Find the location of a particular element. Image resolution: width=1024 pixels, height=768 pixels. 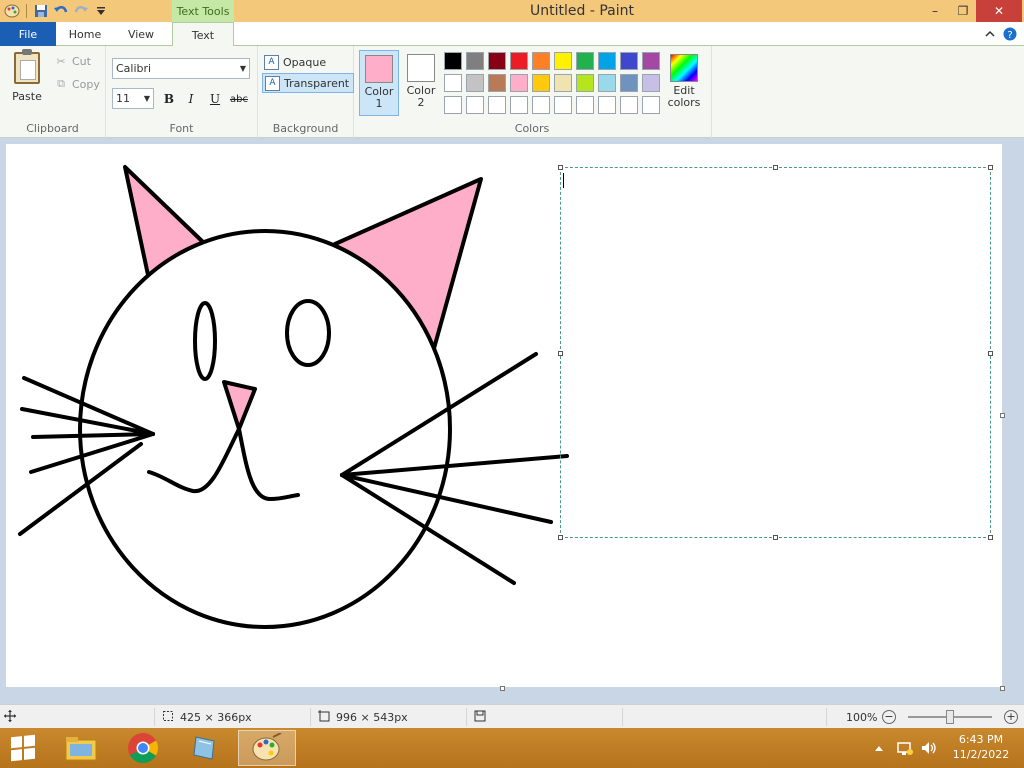

close-button: ✕ is located at coordinates (999, 11).